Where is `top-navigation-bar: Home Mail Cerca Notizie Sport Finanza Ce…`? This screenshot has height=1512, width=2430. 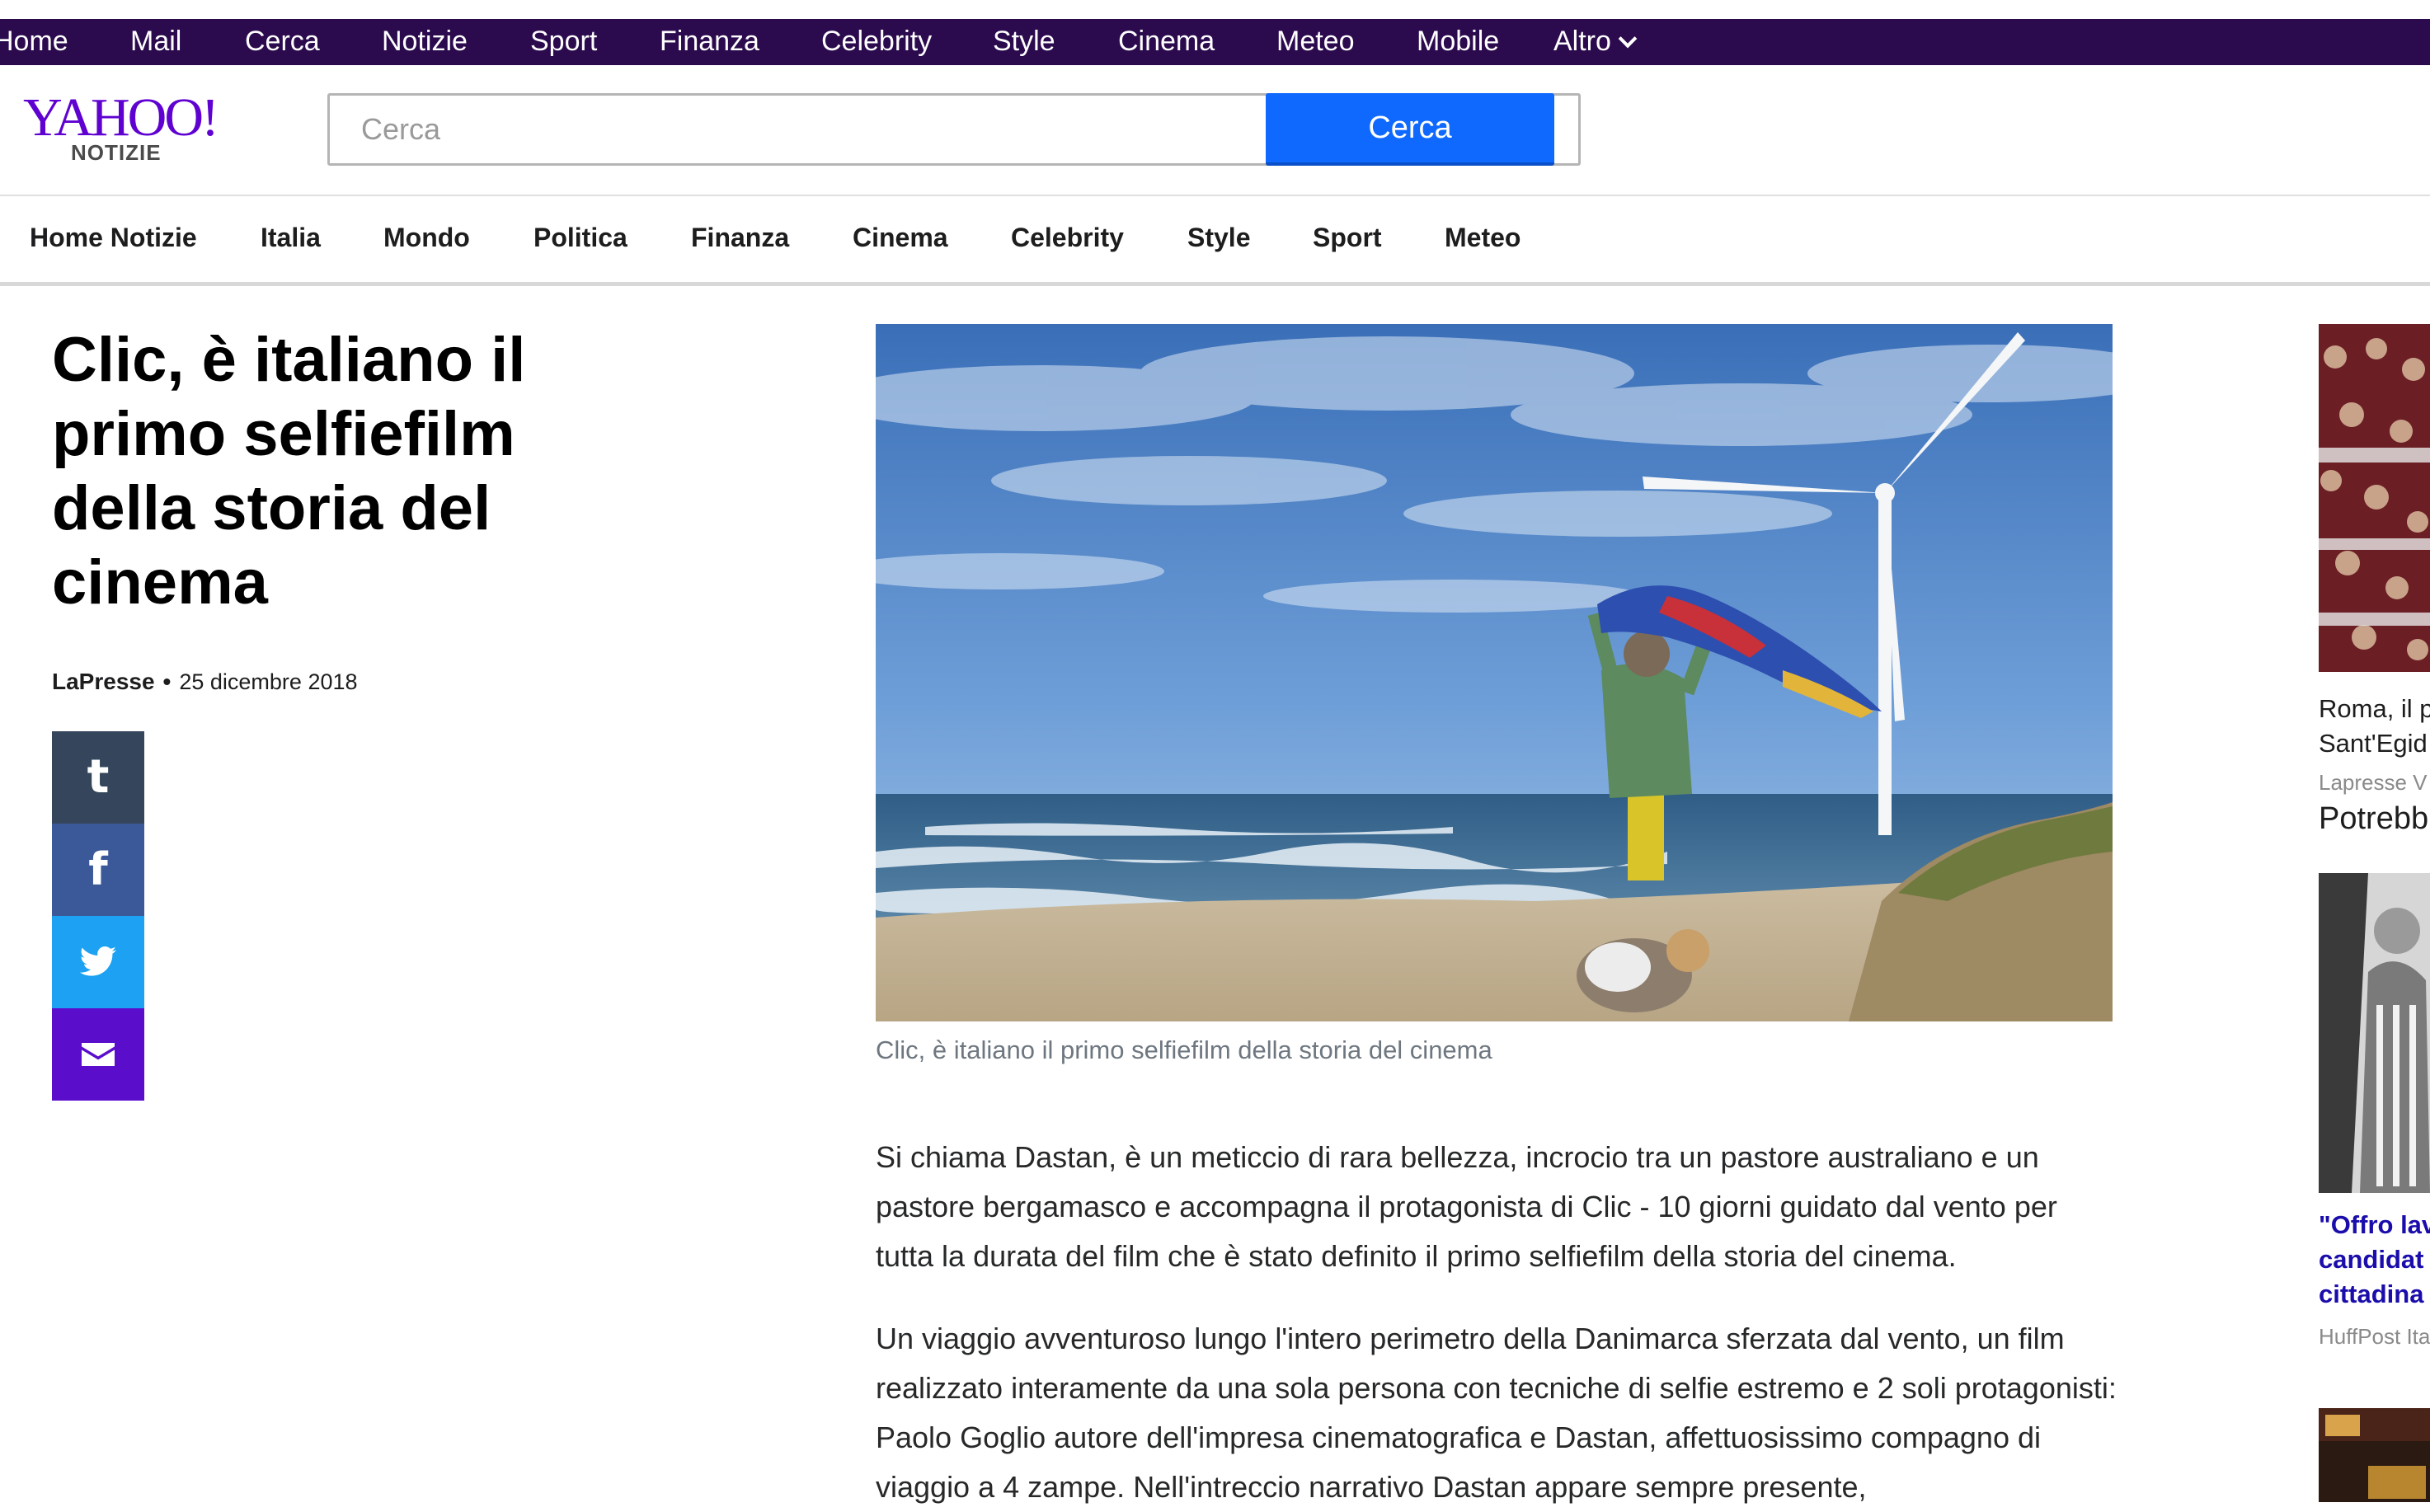 top-navigation-bar: Home Mail Cerca Notizie Sport Finanza Ce… is located at coordinates (1215, 42).